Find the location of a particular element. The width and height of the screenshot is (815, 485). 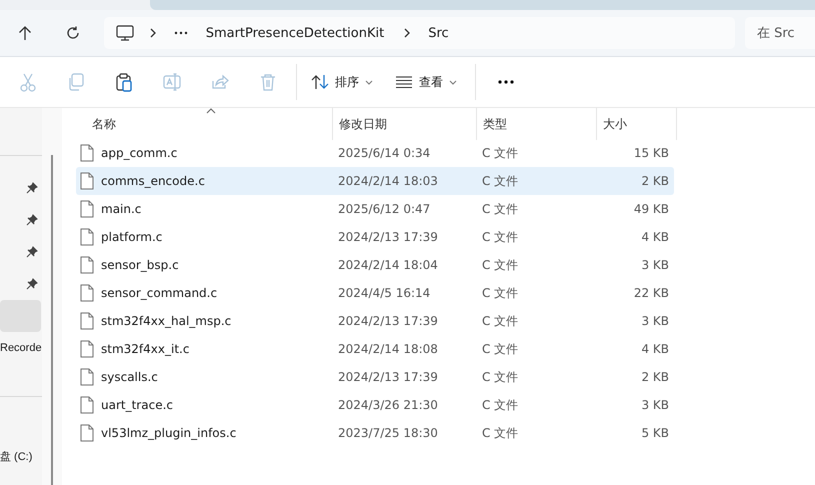

file-name: syscalls.c is located at coordinates (129, 377).